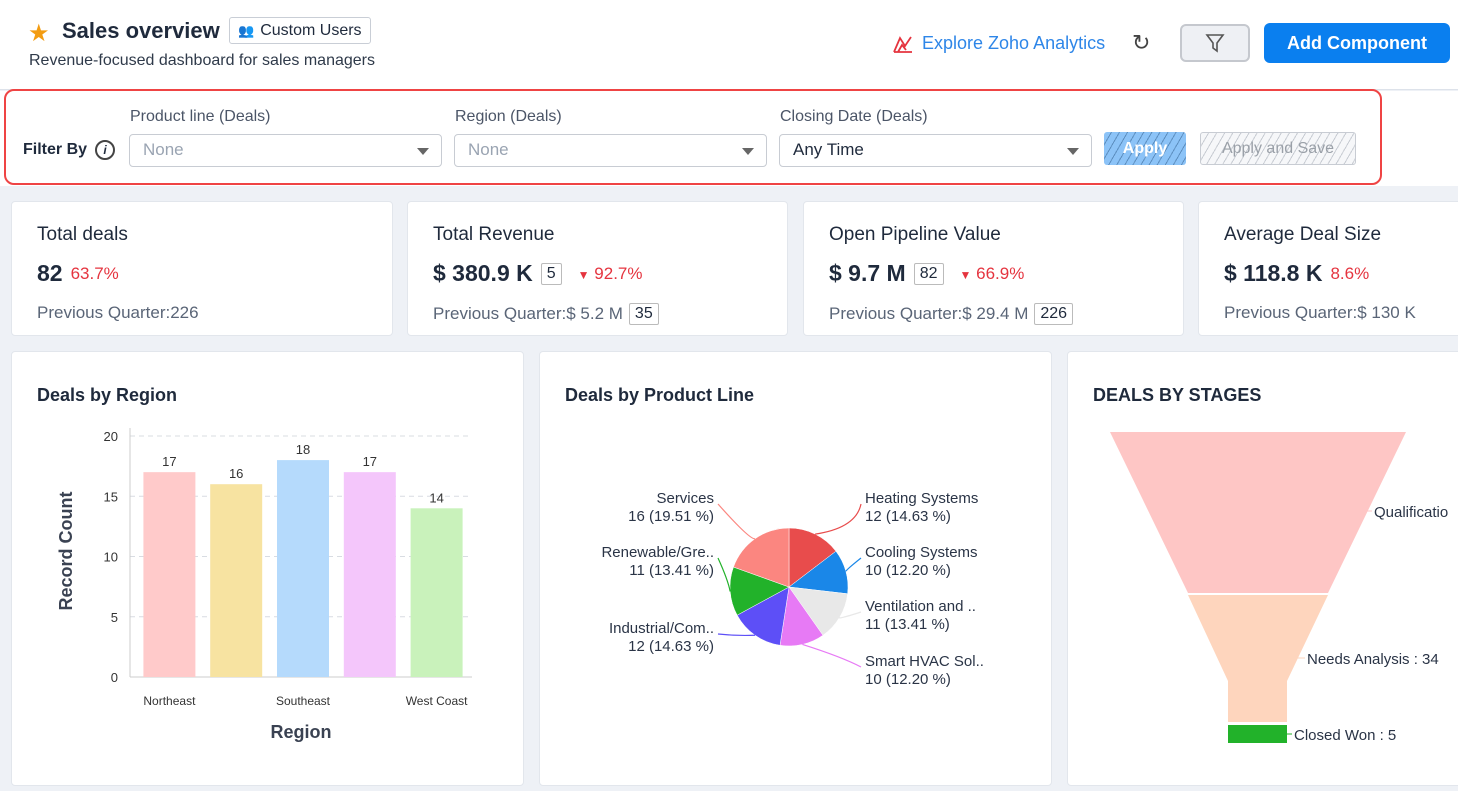 This screenshot has height=791, width=1458. Describe the element at coordinates (301, 732) in the screenshot. I see `x-axis-title: Region` at that location.